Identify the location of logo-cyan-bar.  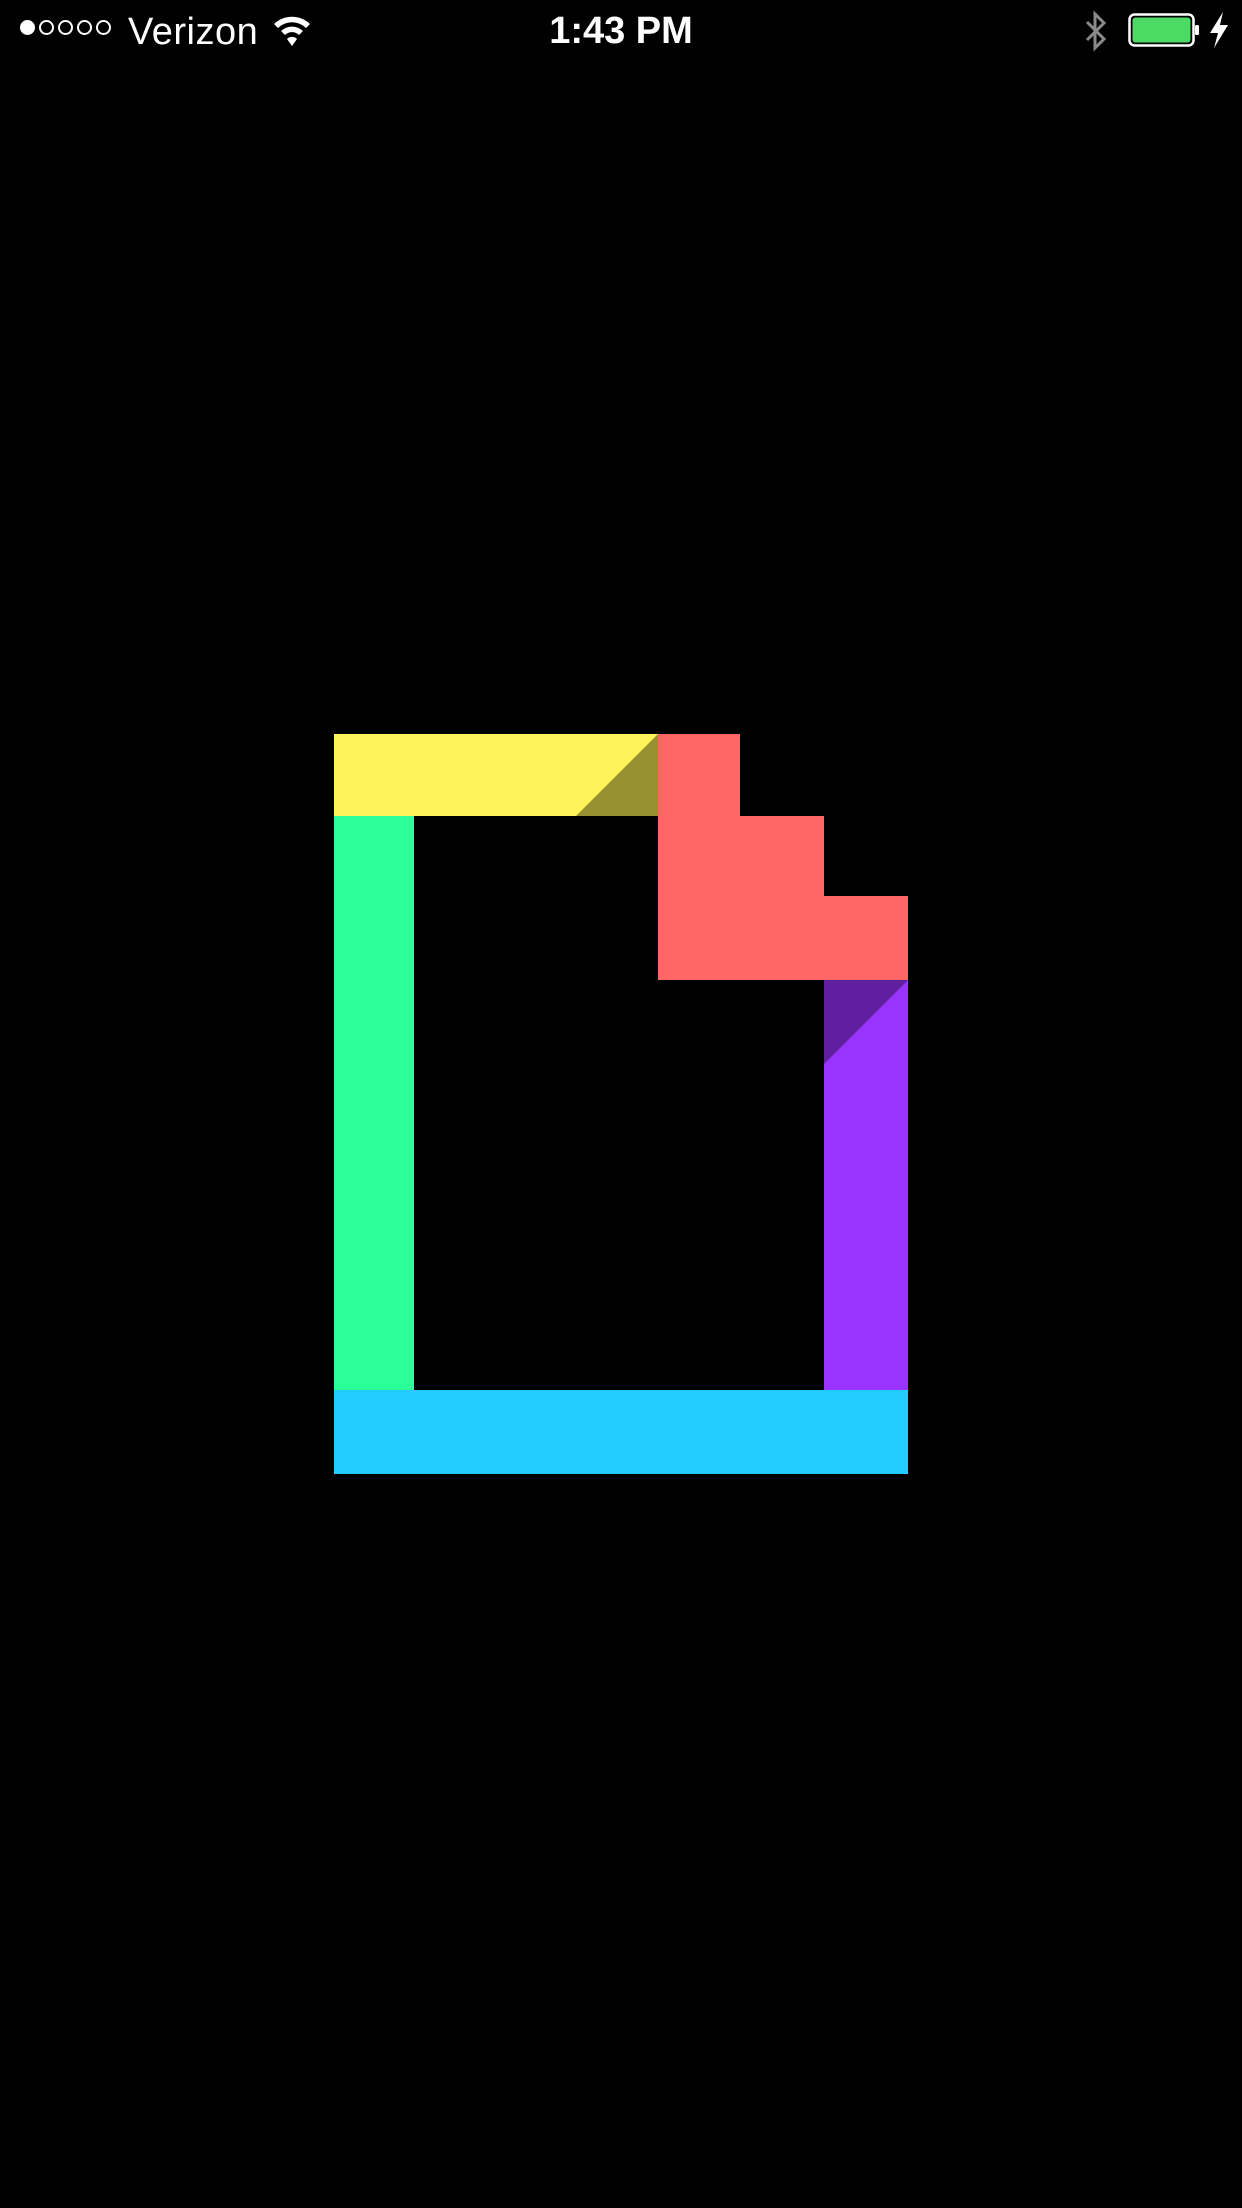
(621, 1432).